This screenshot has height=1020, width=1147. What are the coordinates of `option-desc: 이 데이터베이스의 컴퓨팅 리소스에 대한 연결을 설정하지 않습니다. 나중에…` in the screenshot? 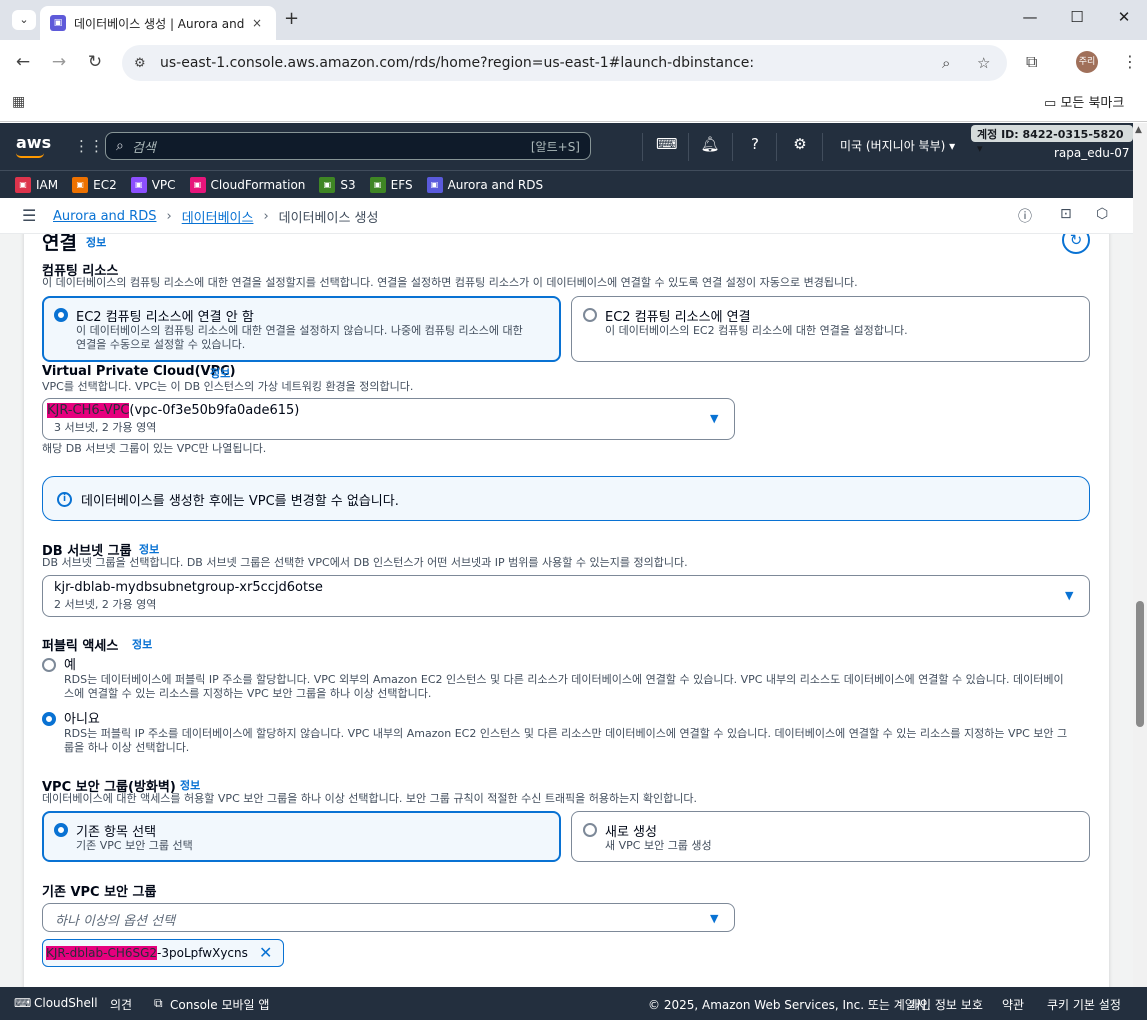 It's located at (299, 330).